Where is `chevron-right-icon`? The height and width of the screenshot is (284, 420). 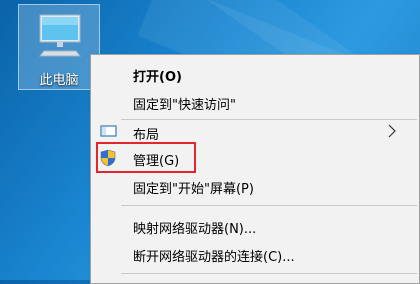 chevron-right-icon is located at coordinates (392, 131).